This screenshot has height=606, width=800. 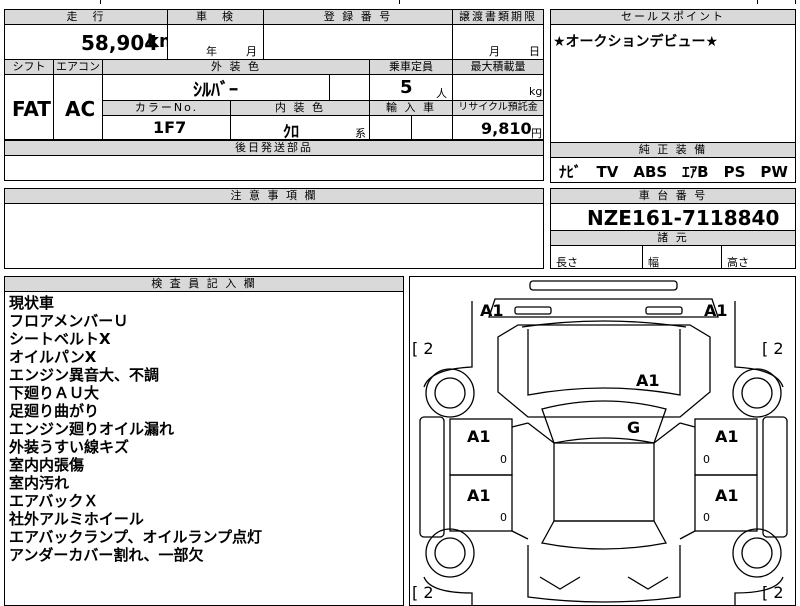 I want to click on sales-point-text: ★オークションデビュー★, so click(x=636, y=42).